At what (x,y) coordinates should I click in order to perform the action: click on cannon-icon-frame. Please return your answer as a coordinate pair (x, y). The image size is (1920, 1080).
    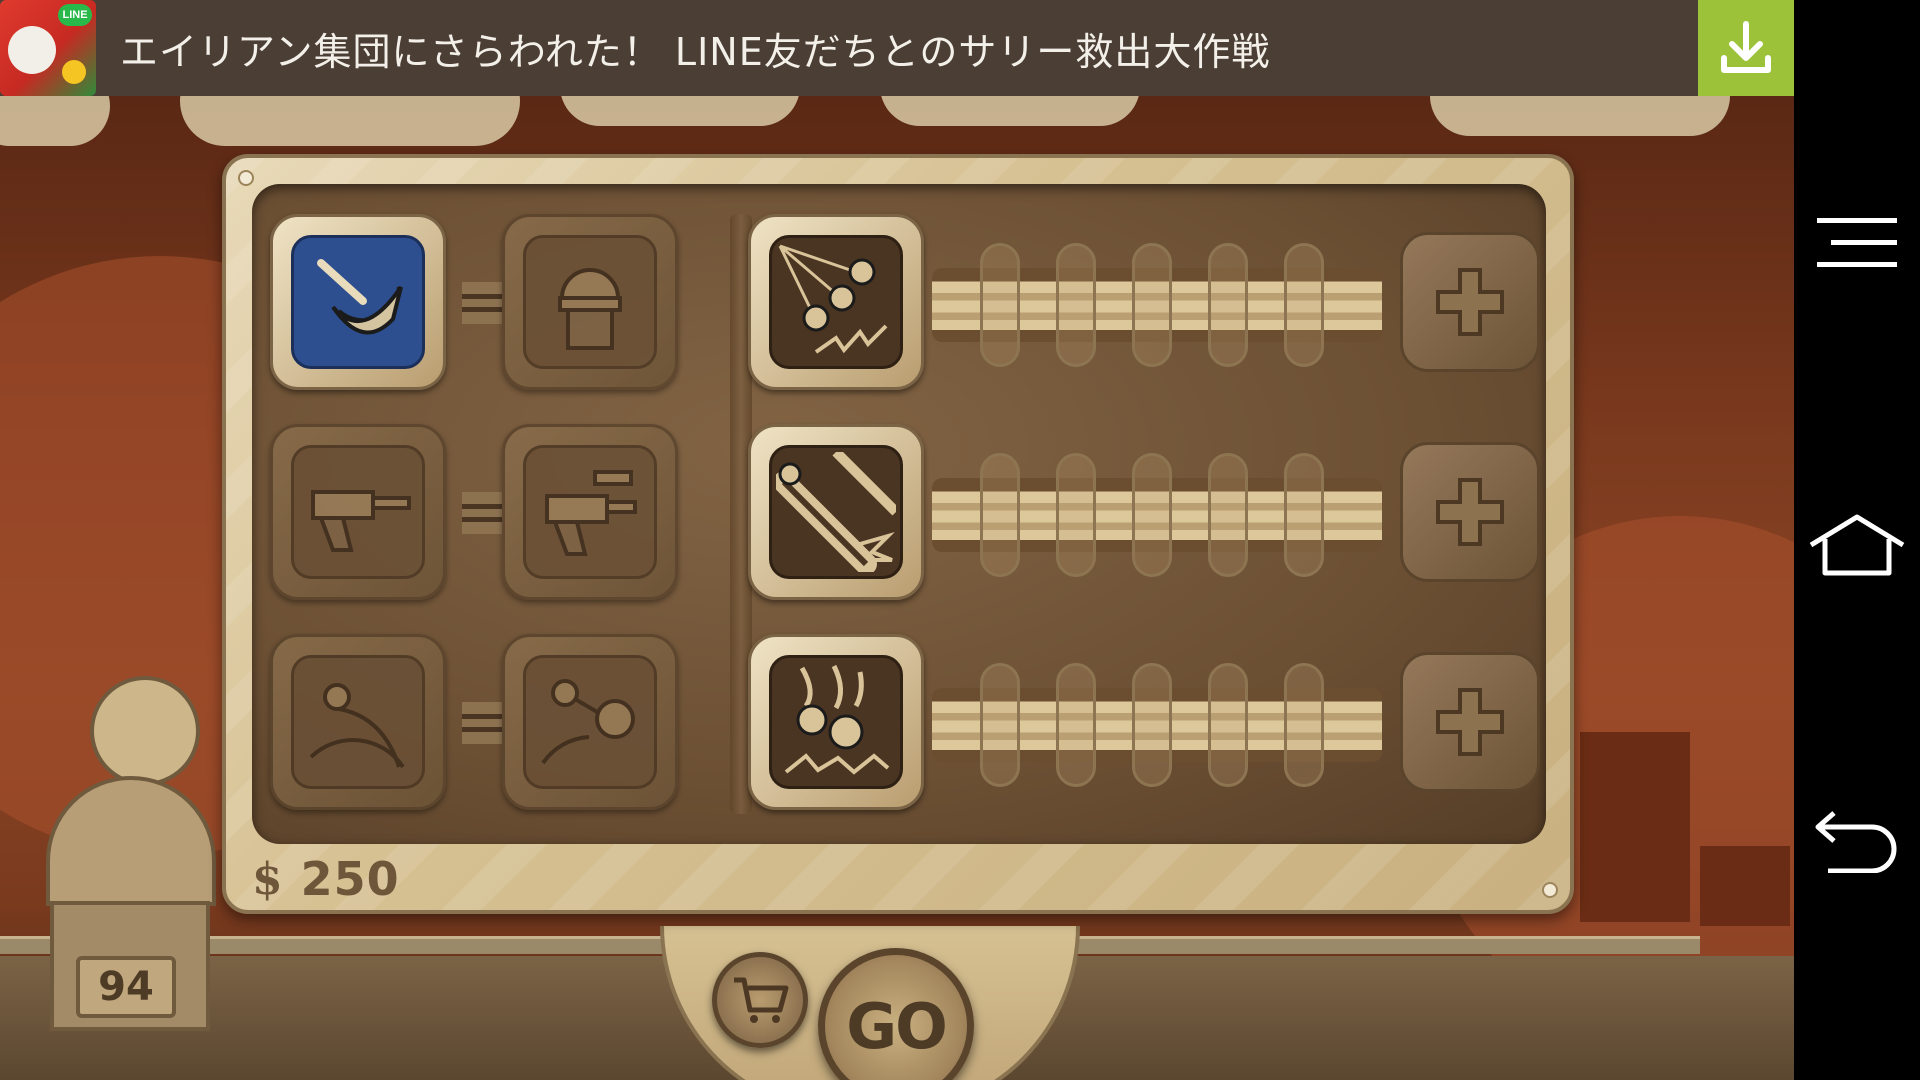
    Looking at the image, I should click on (358, 512).